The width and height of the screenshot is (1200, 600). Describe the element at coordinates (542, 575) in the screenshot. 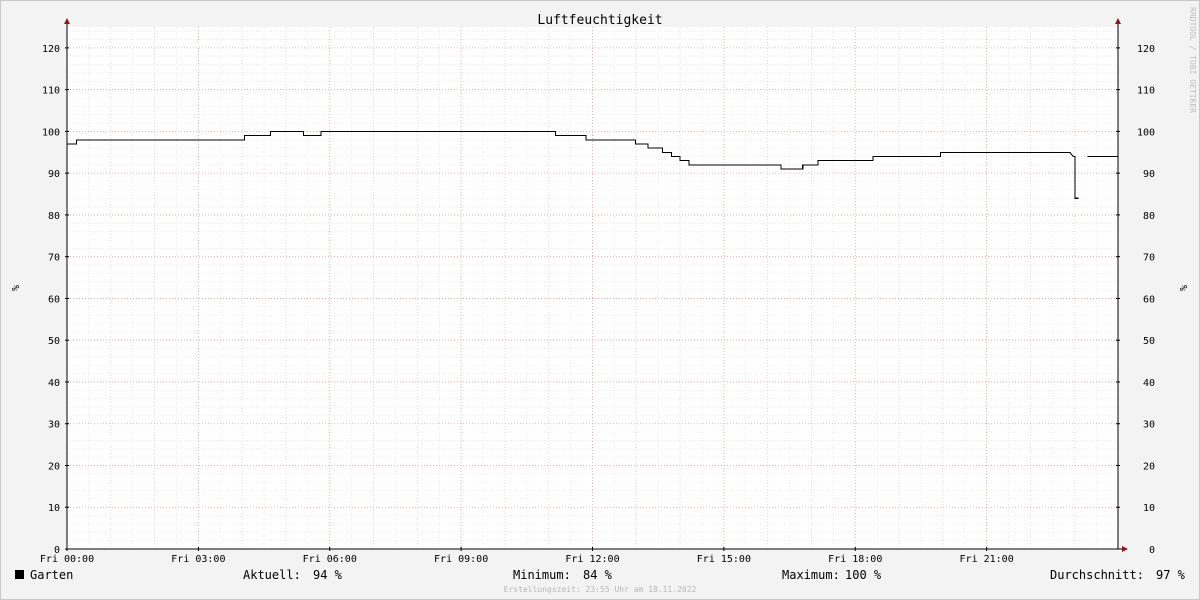

I see `minimum-label: Minimum:` at that location.